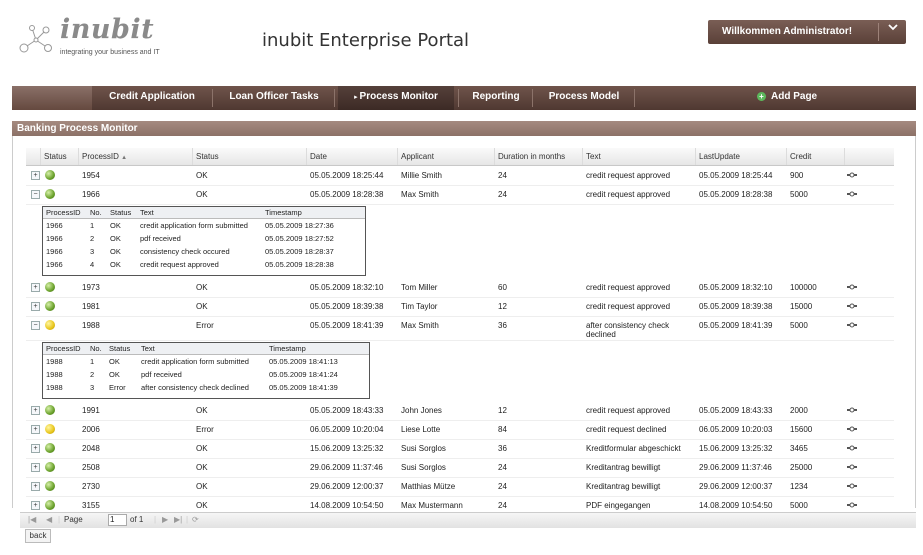 The width and height of the screenshot is (923, 555). Describe the element at coordinates (91, 287) in the screenshot. I see `cell-pid: 1973` at that location.